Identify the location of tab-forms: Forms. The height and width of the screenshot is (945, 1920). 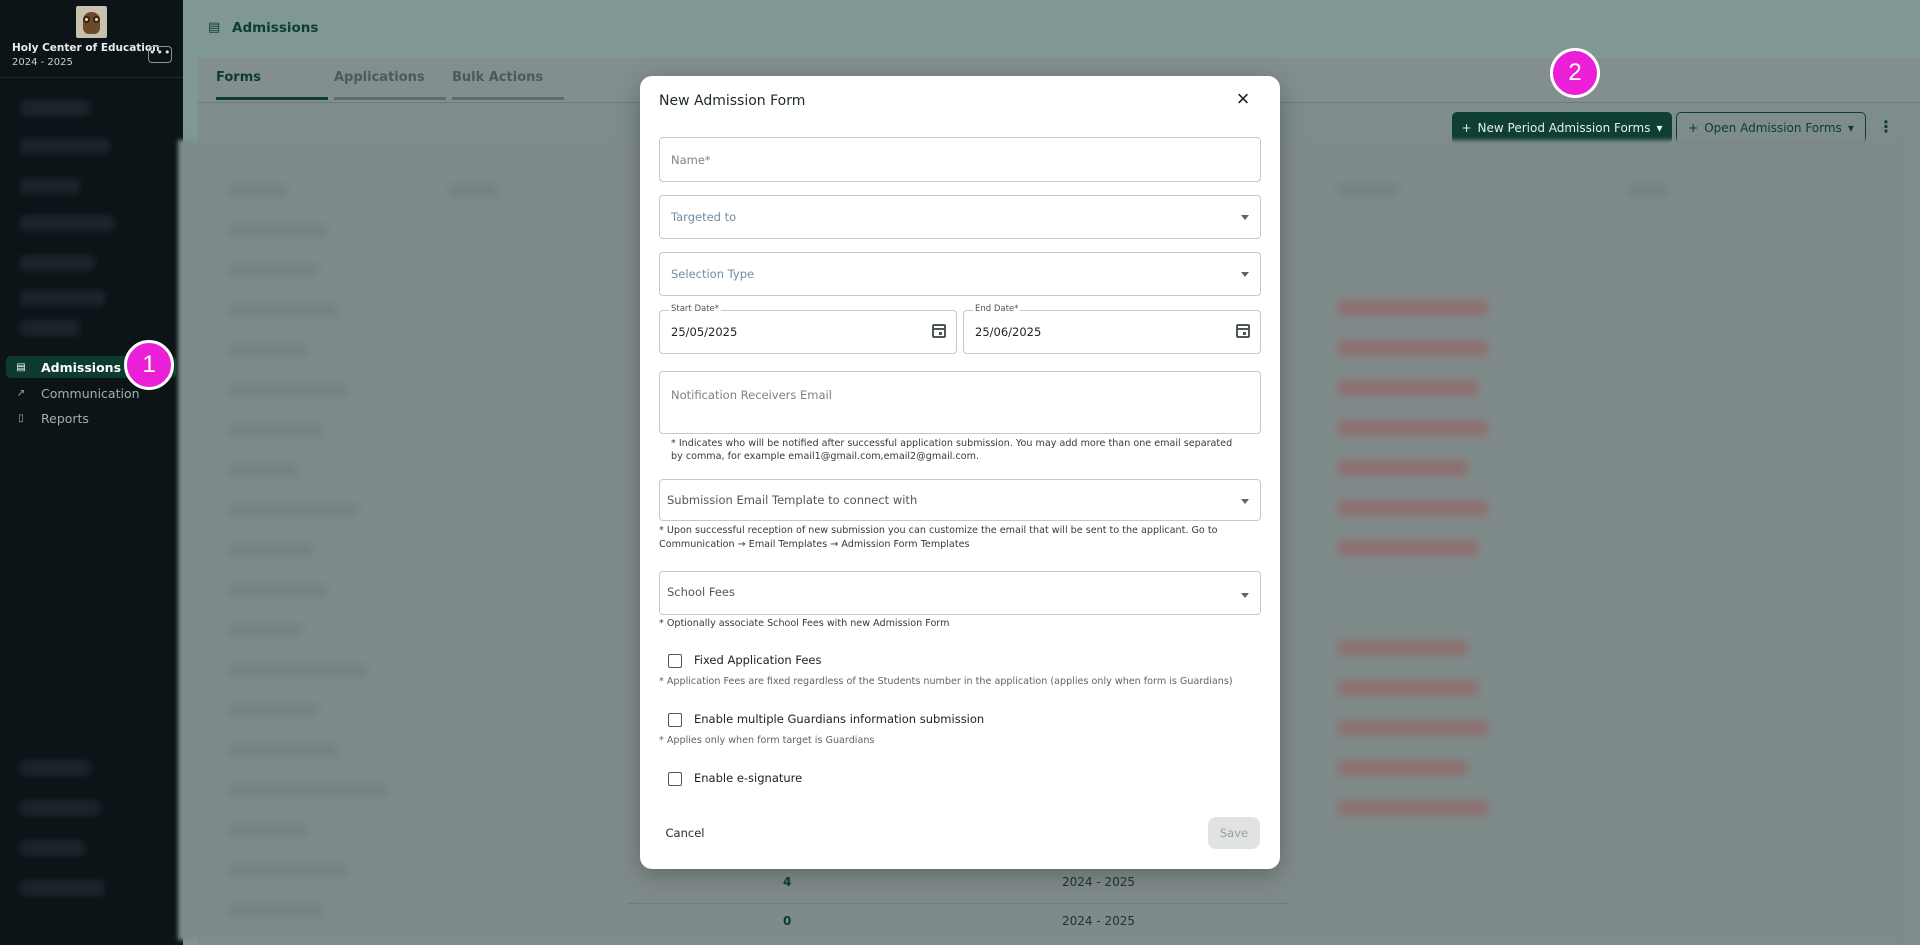
(272, 85).